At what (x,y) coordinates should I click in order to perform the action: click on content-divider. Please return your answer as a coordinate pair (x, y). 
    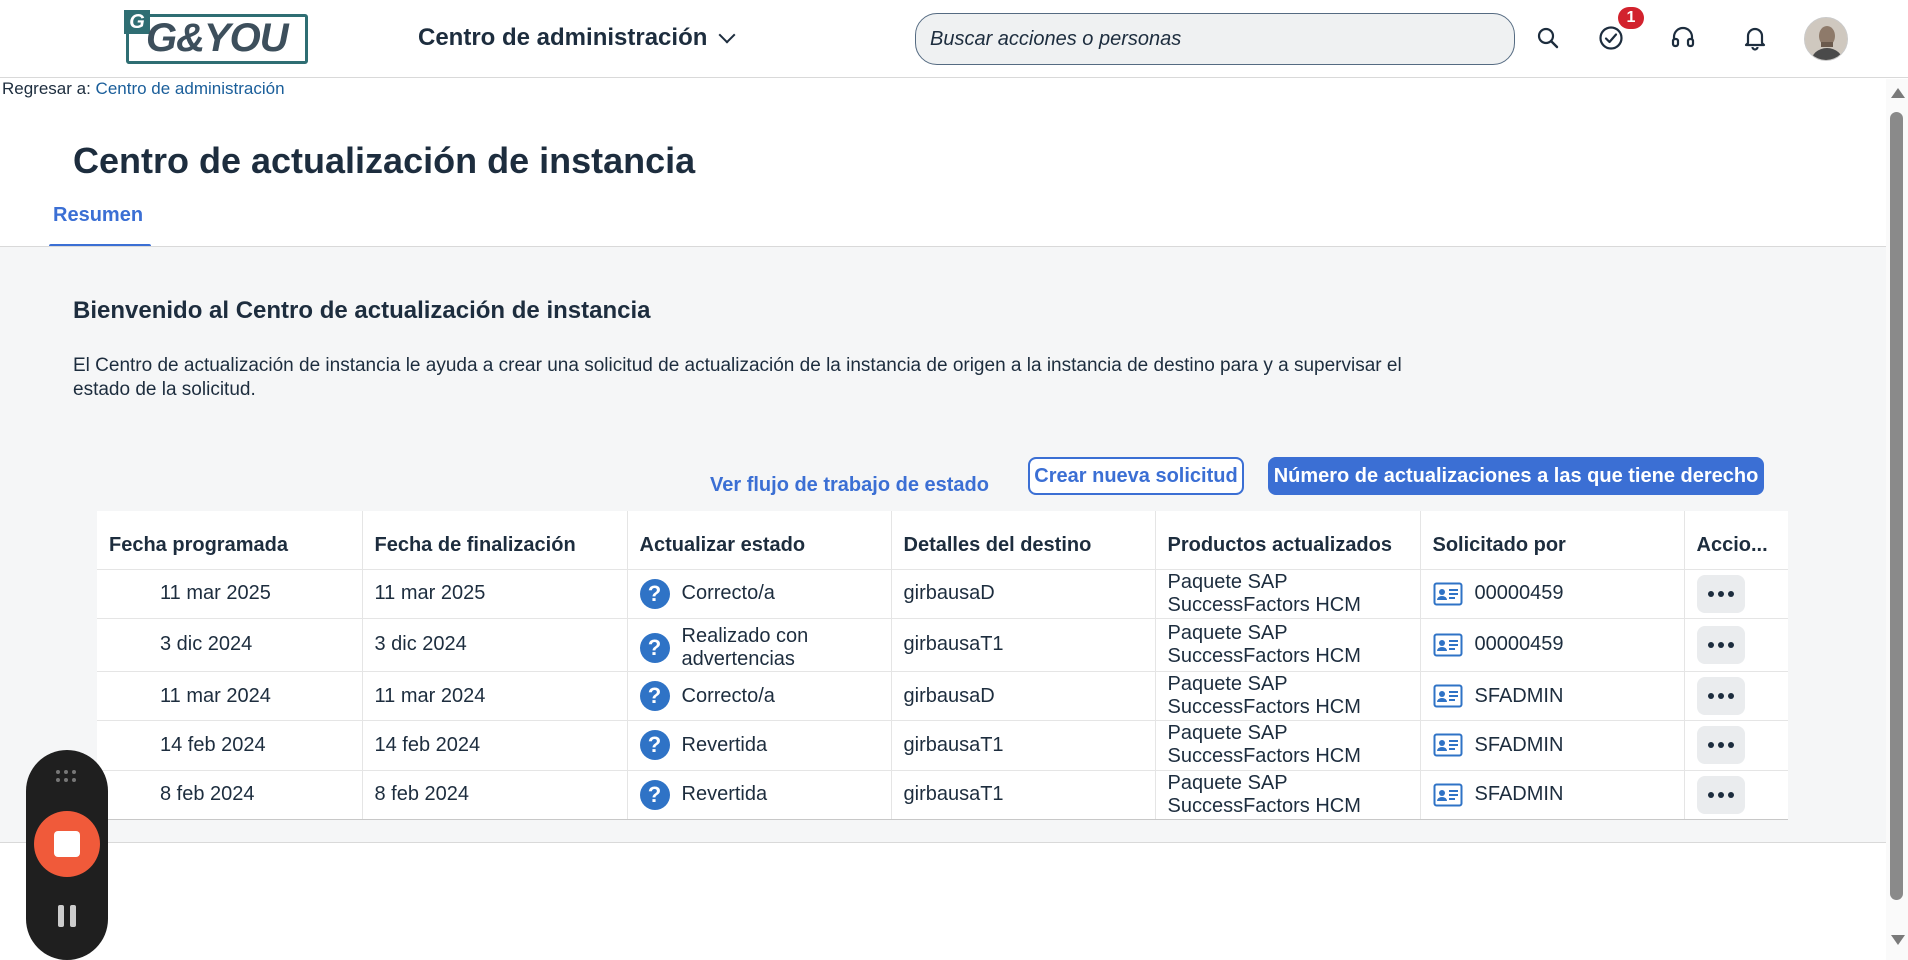
    Looking at the image, I should click on (943, 842).